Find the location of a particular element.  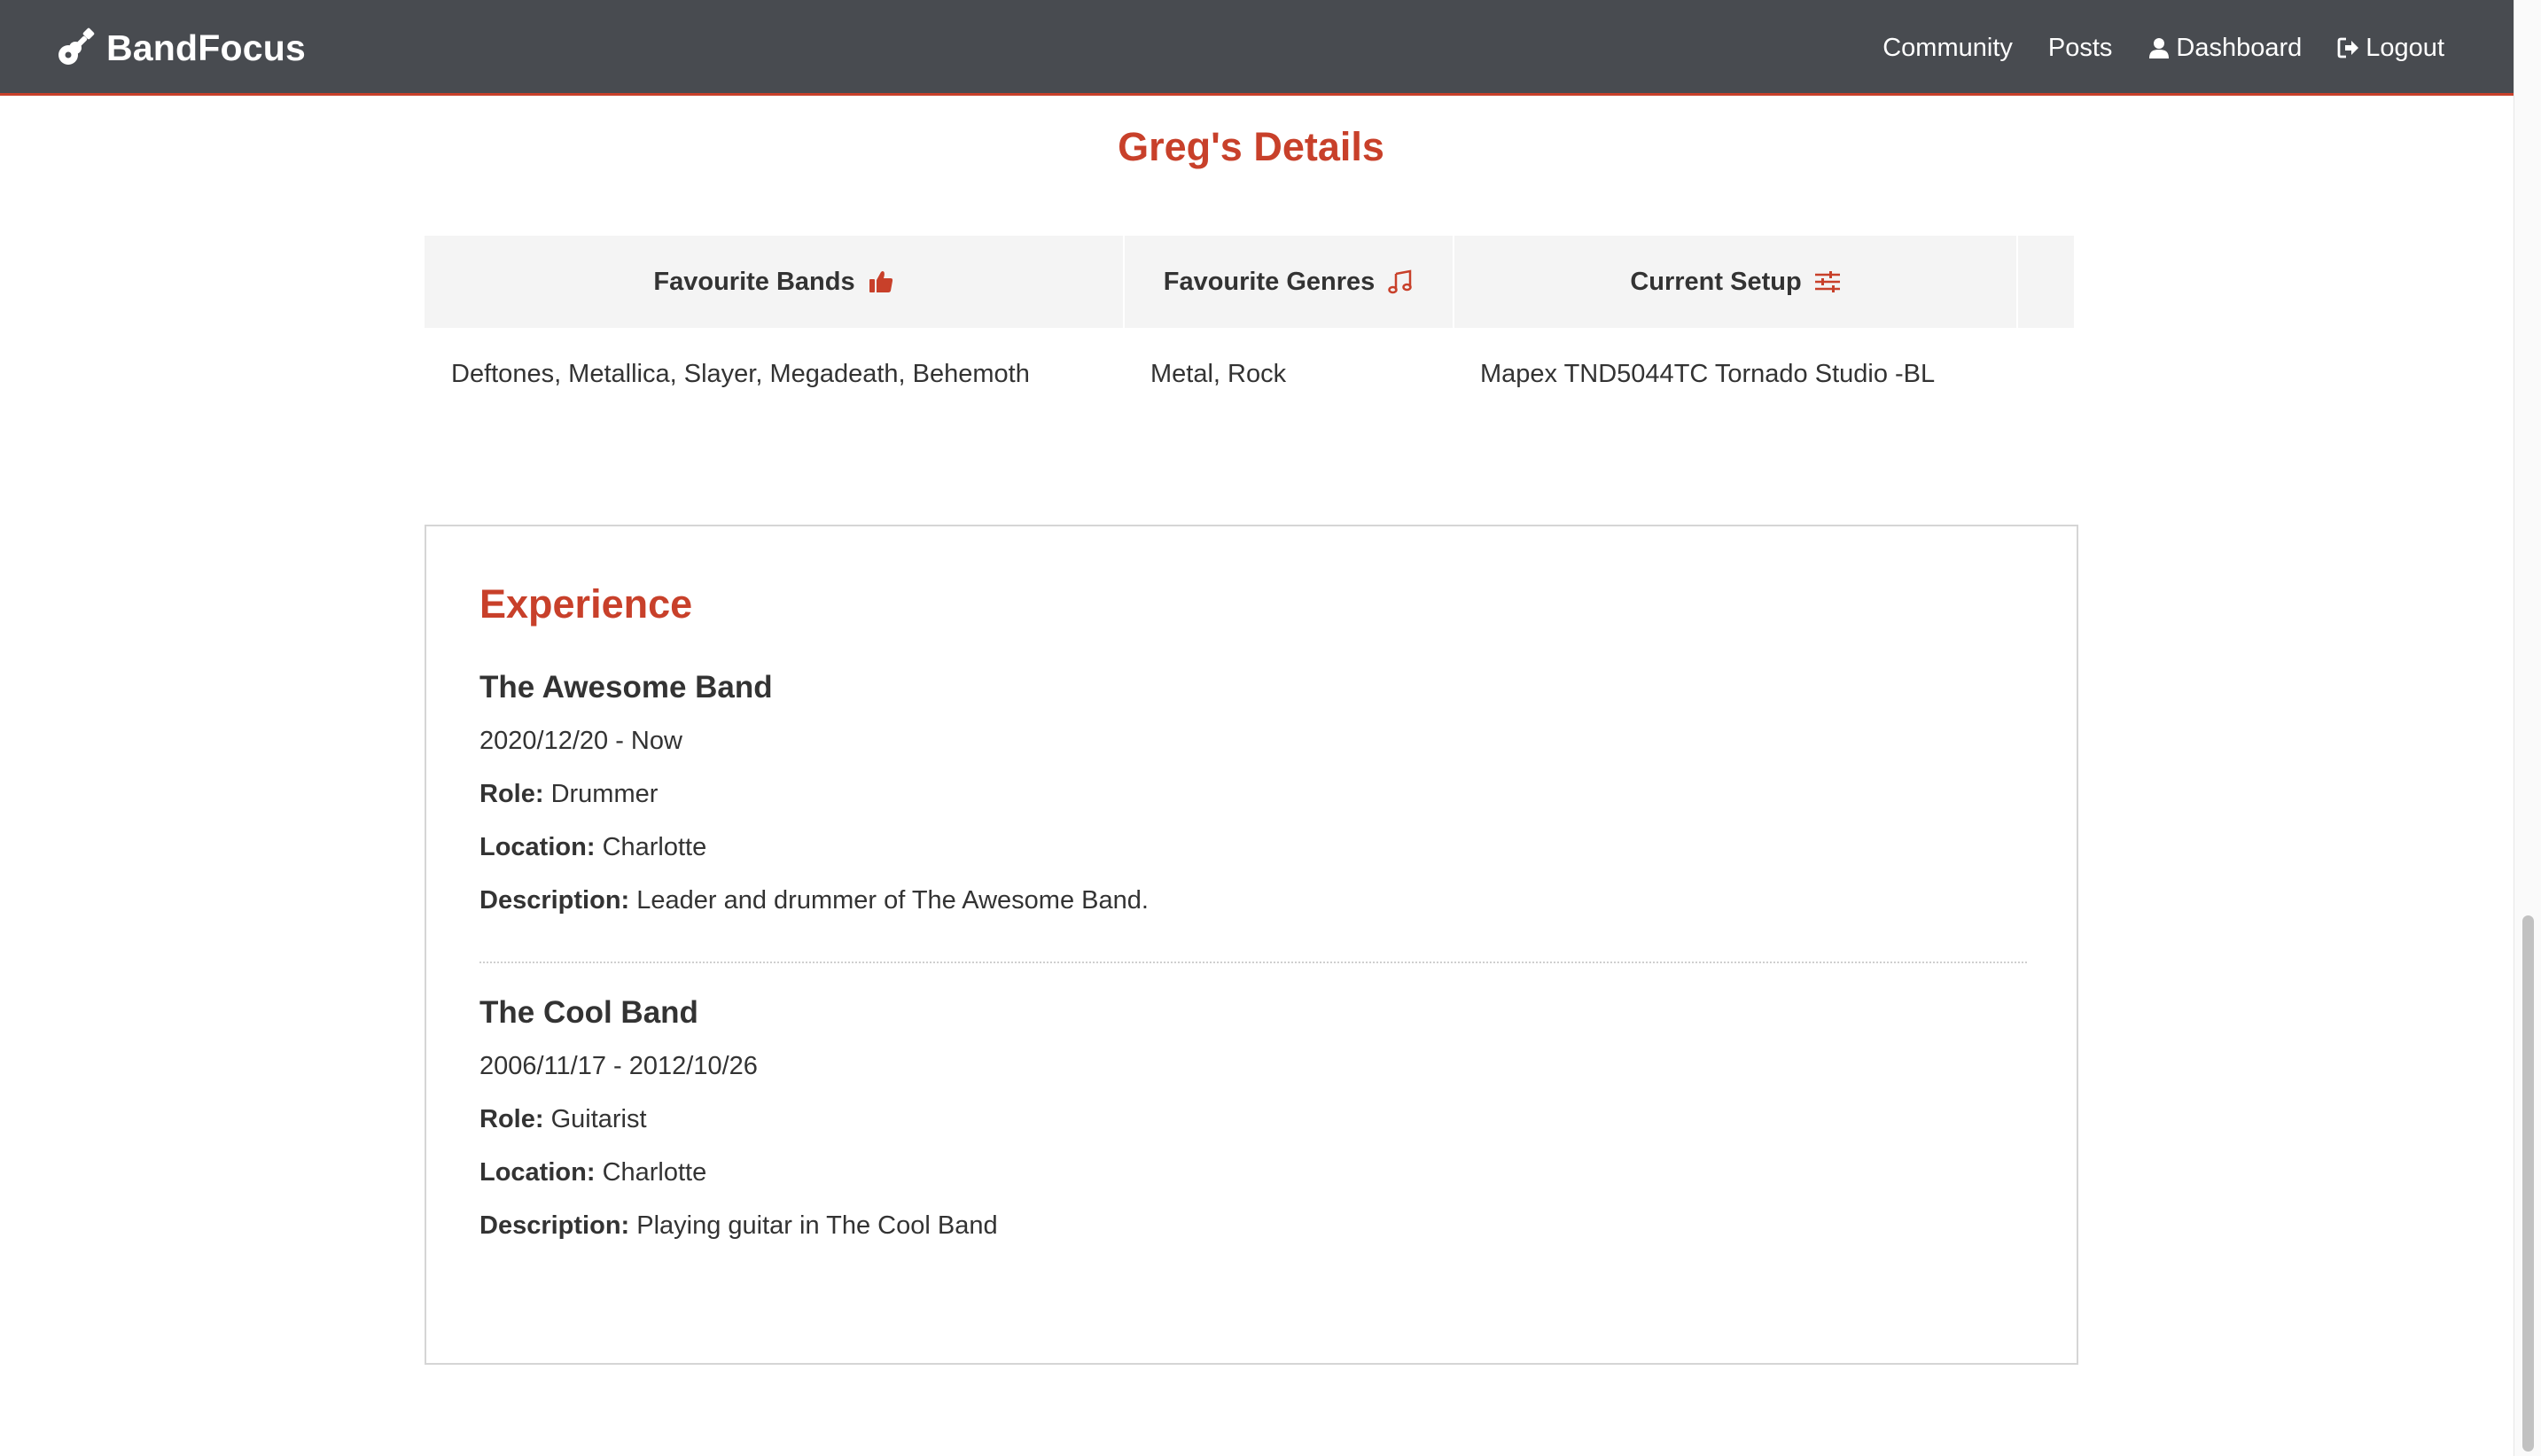

experience-role: Role: Drummer is located at coordinates (1253, 794).